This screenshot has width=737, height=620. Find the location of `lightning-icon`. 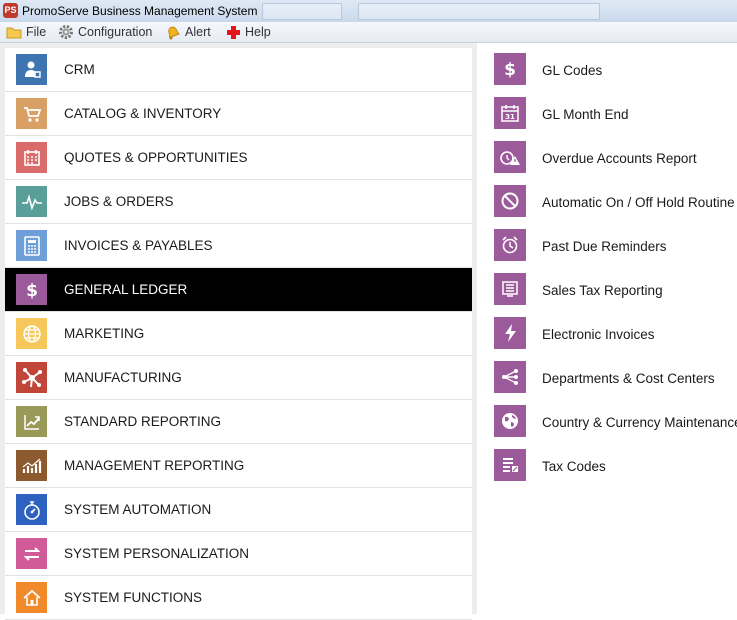

lightning-icon is located at coordinates (510, 333).